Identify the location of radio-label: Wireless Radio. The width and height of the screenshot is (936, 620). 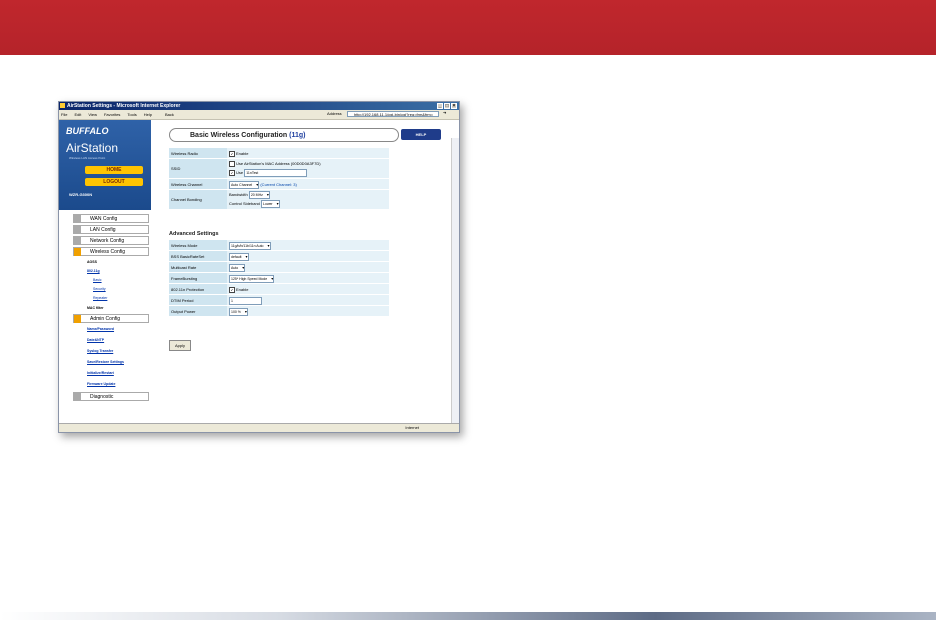
(198, 153).